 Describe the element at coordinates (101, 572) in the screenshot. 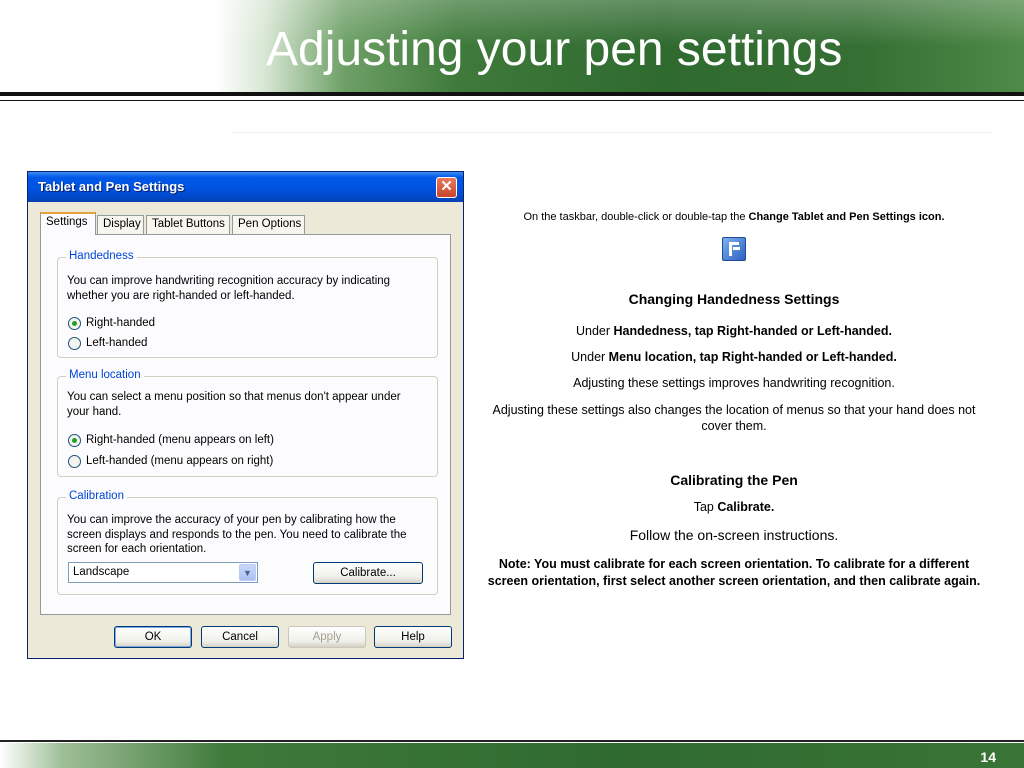

I see `orientation-value: Landscape` at that location.